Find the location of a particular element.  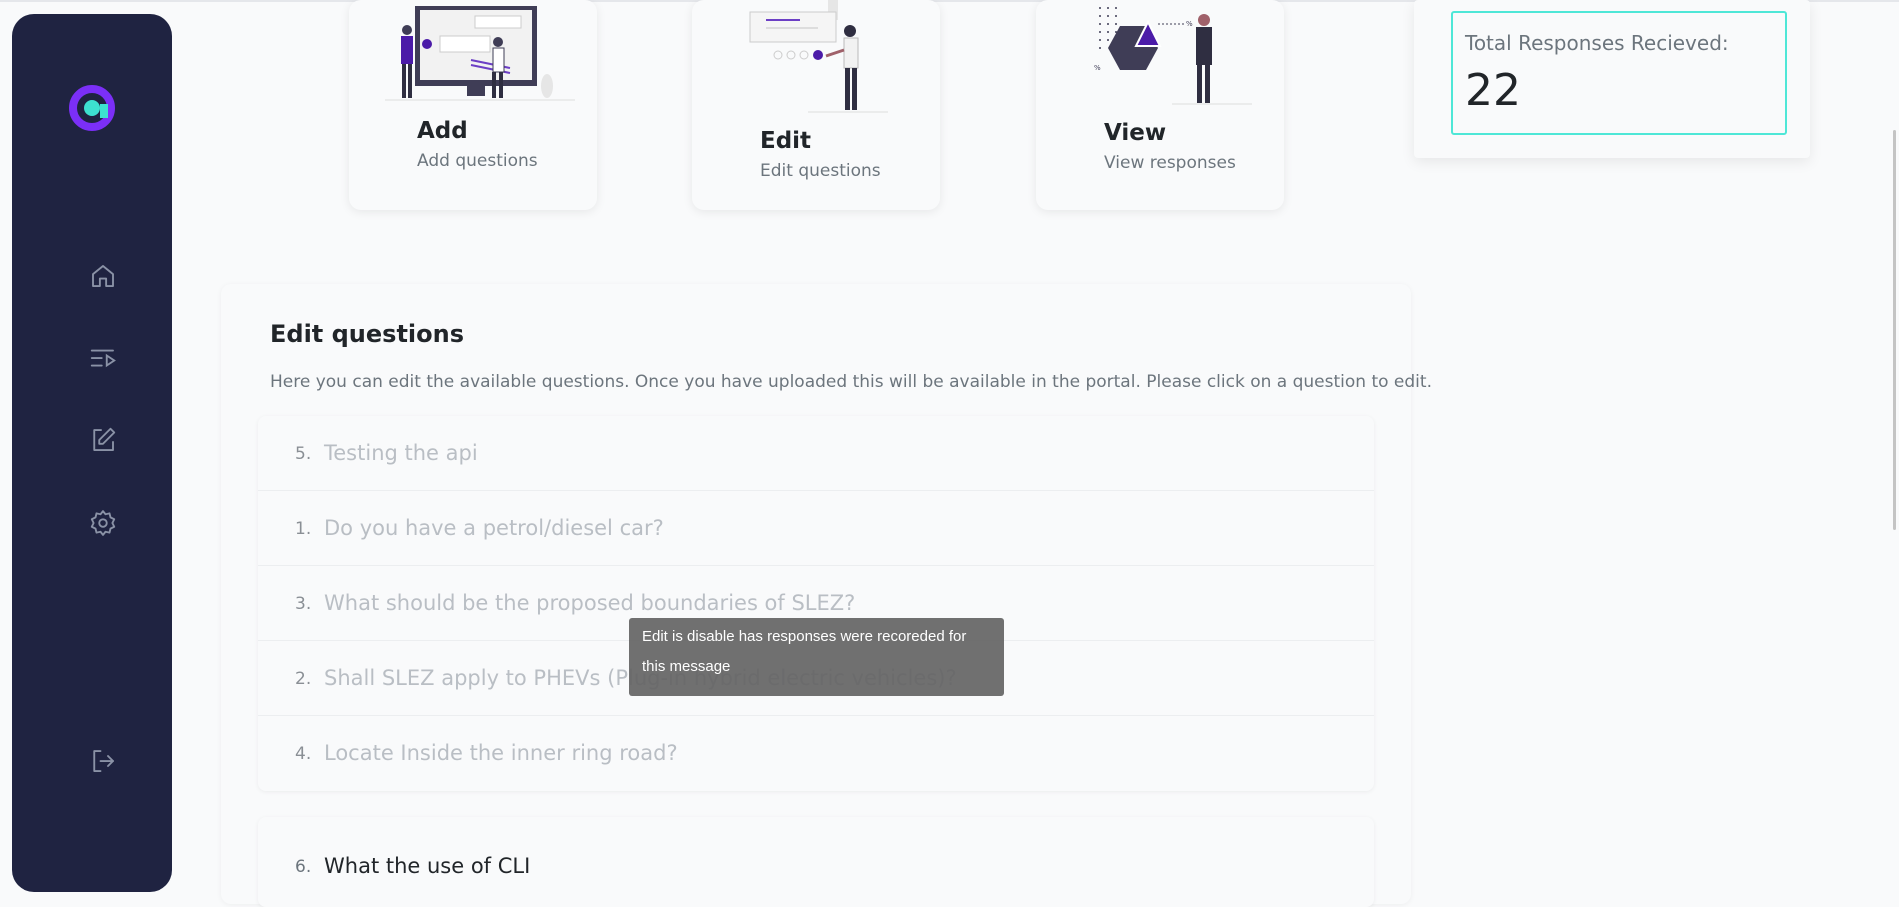

question-number: 2. is located at coordinates (303, 679).